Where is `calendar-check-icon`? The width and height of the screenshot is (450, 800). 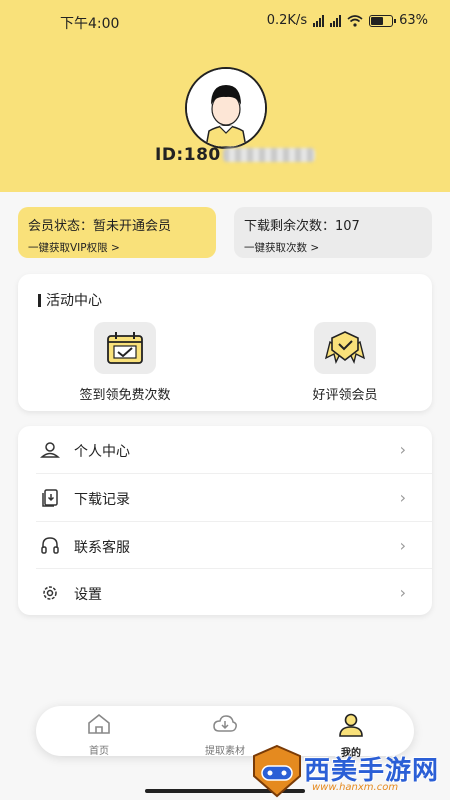
calendar-check-icon is located at coordinates (125, 348).